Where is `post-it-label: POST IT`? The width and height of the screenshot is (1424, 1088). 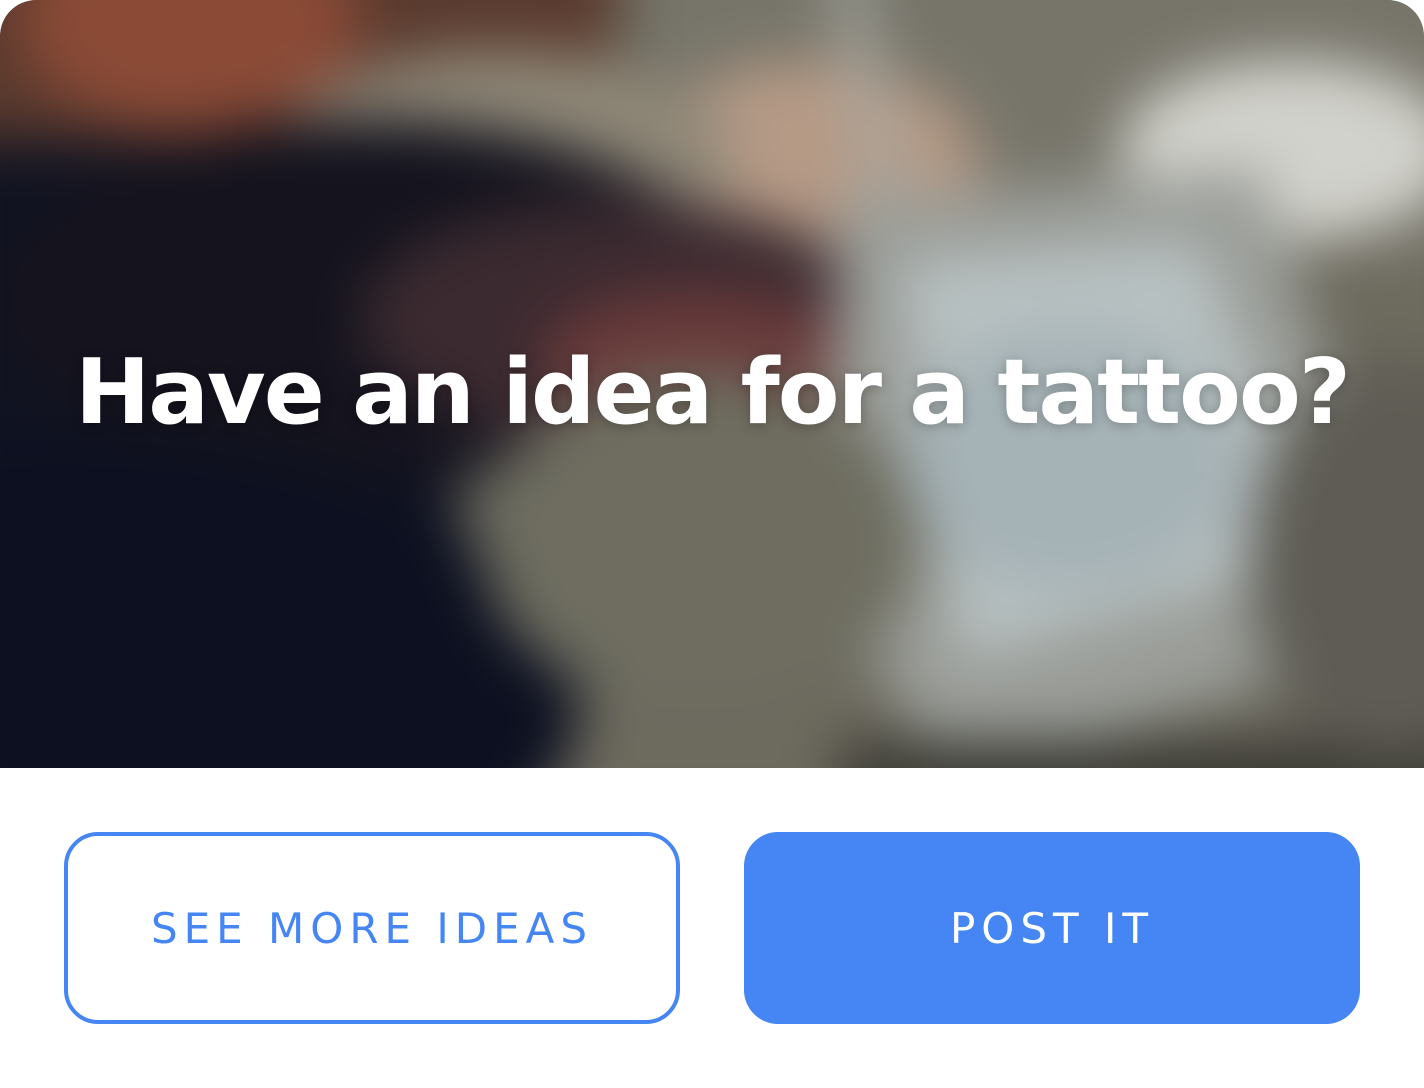
post-it-label: POST IT is located at coordinates (1052, 928).